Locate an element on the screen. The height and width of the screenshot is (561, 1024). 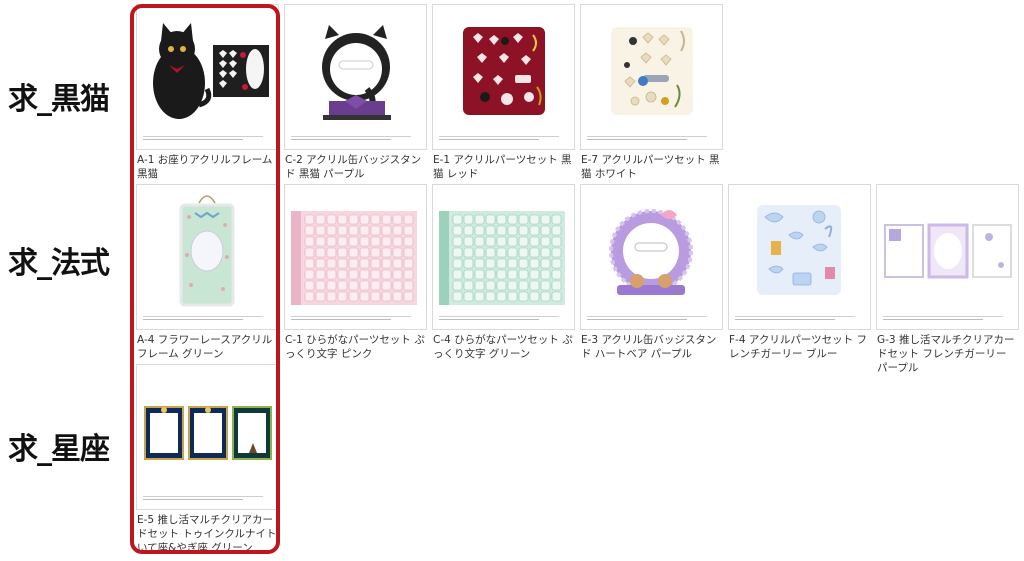
product-card-e7: E-7 アクリルパーツセット 黒猫 ホワイト is located at coordinates (651, 92).